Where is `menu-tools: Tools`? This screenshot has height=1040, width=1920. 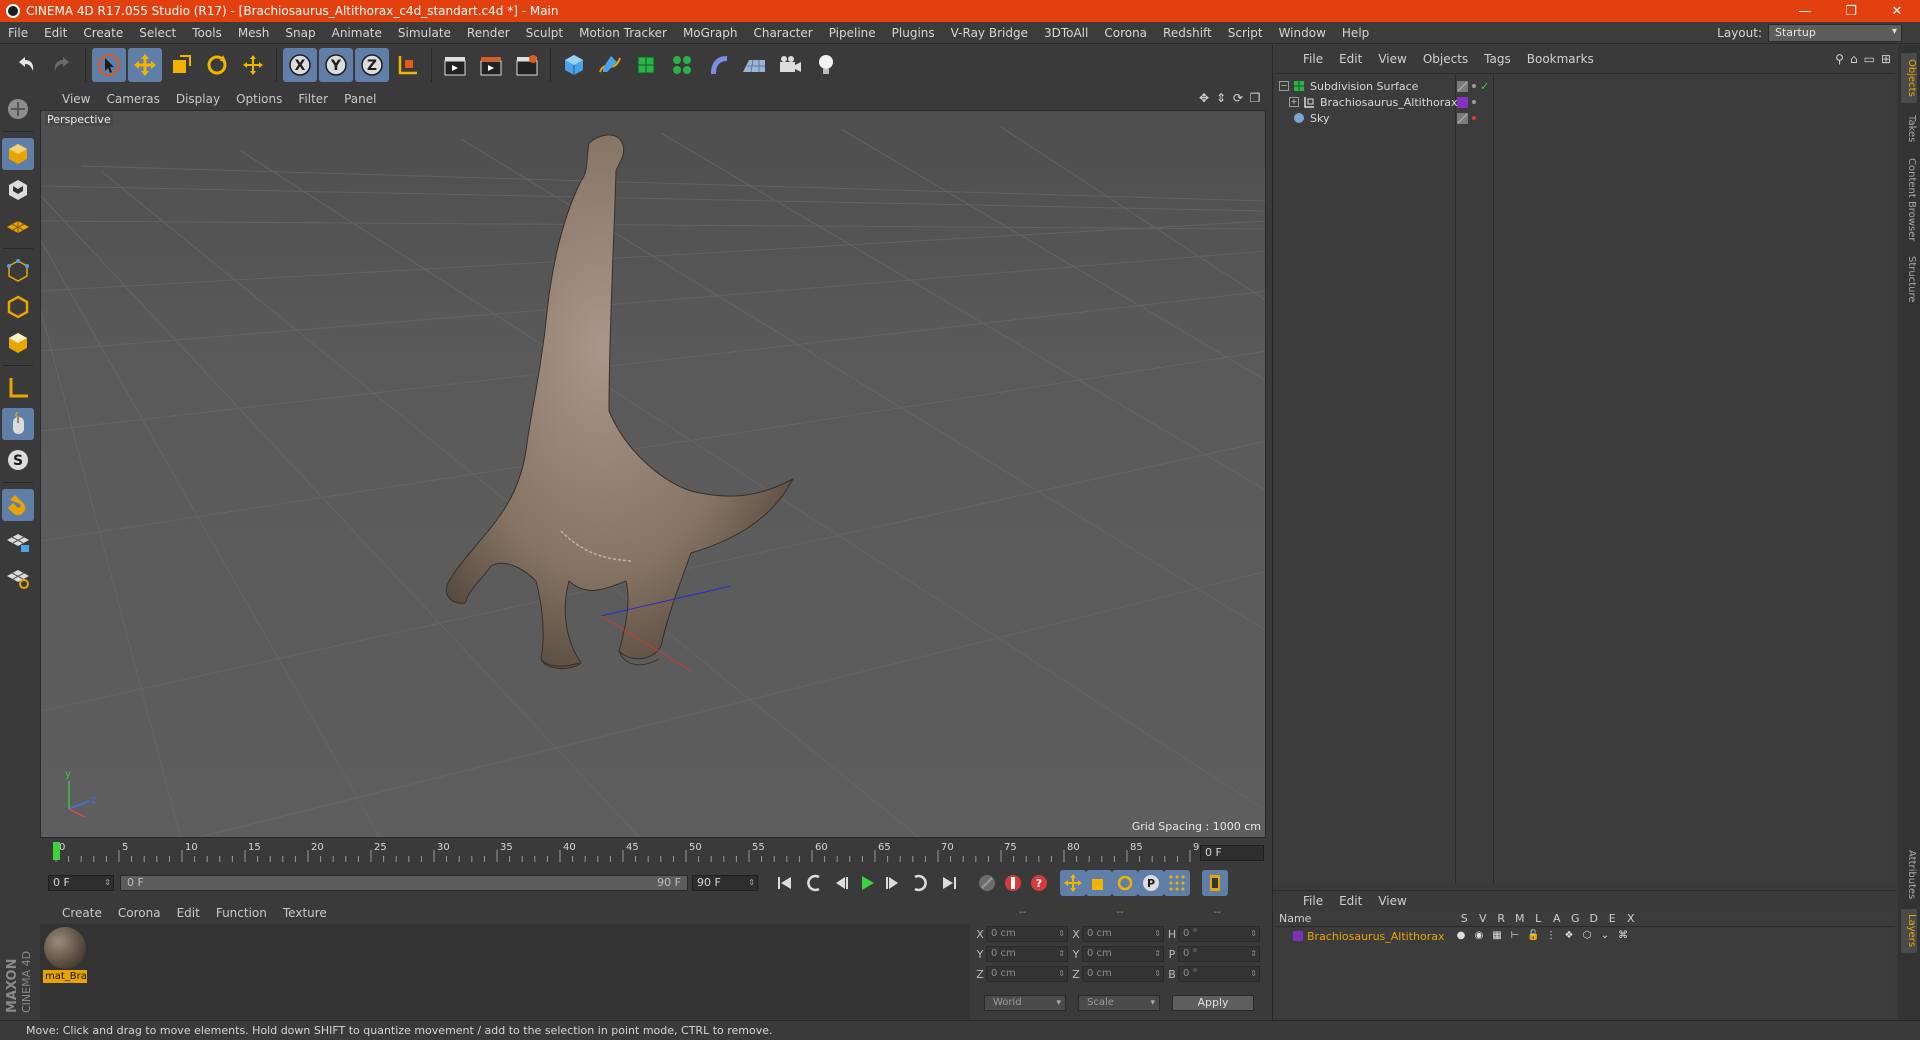
menu-tools: Tools is located at coordinates (207, 33).